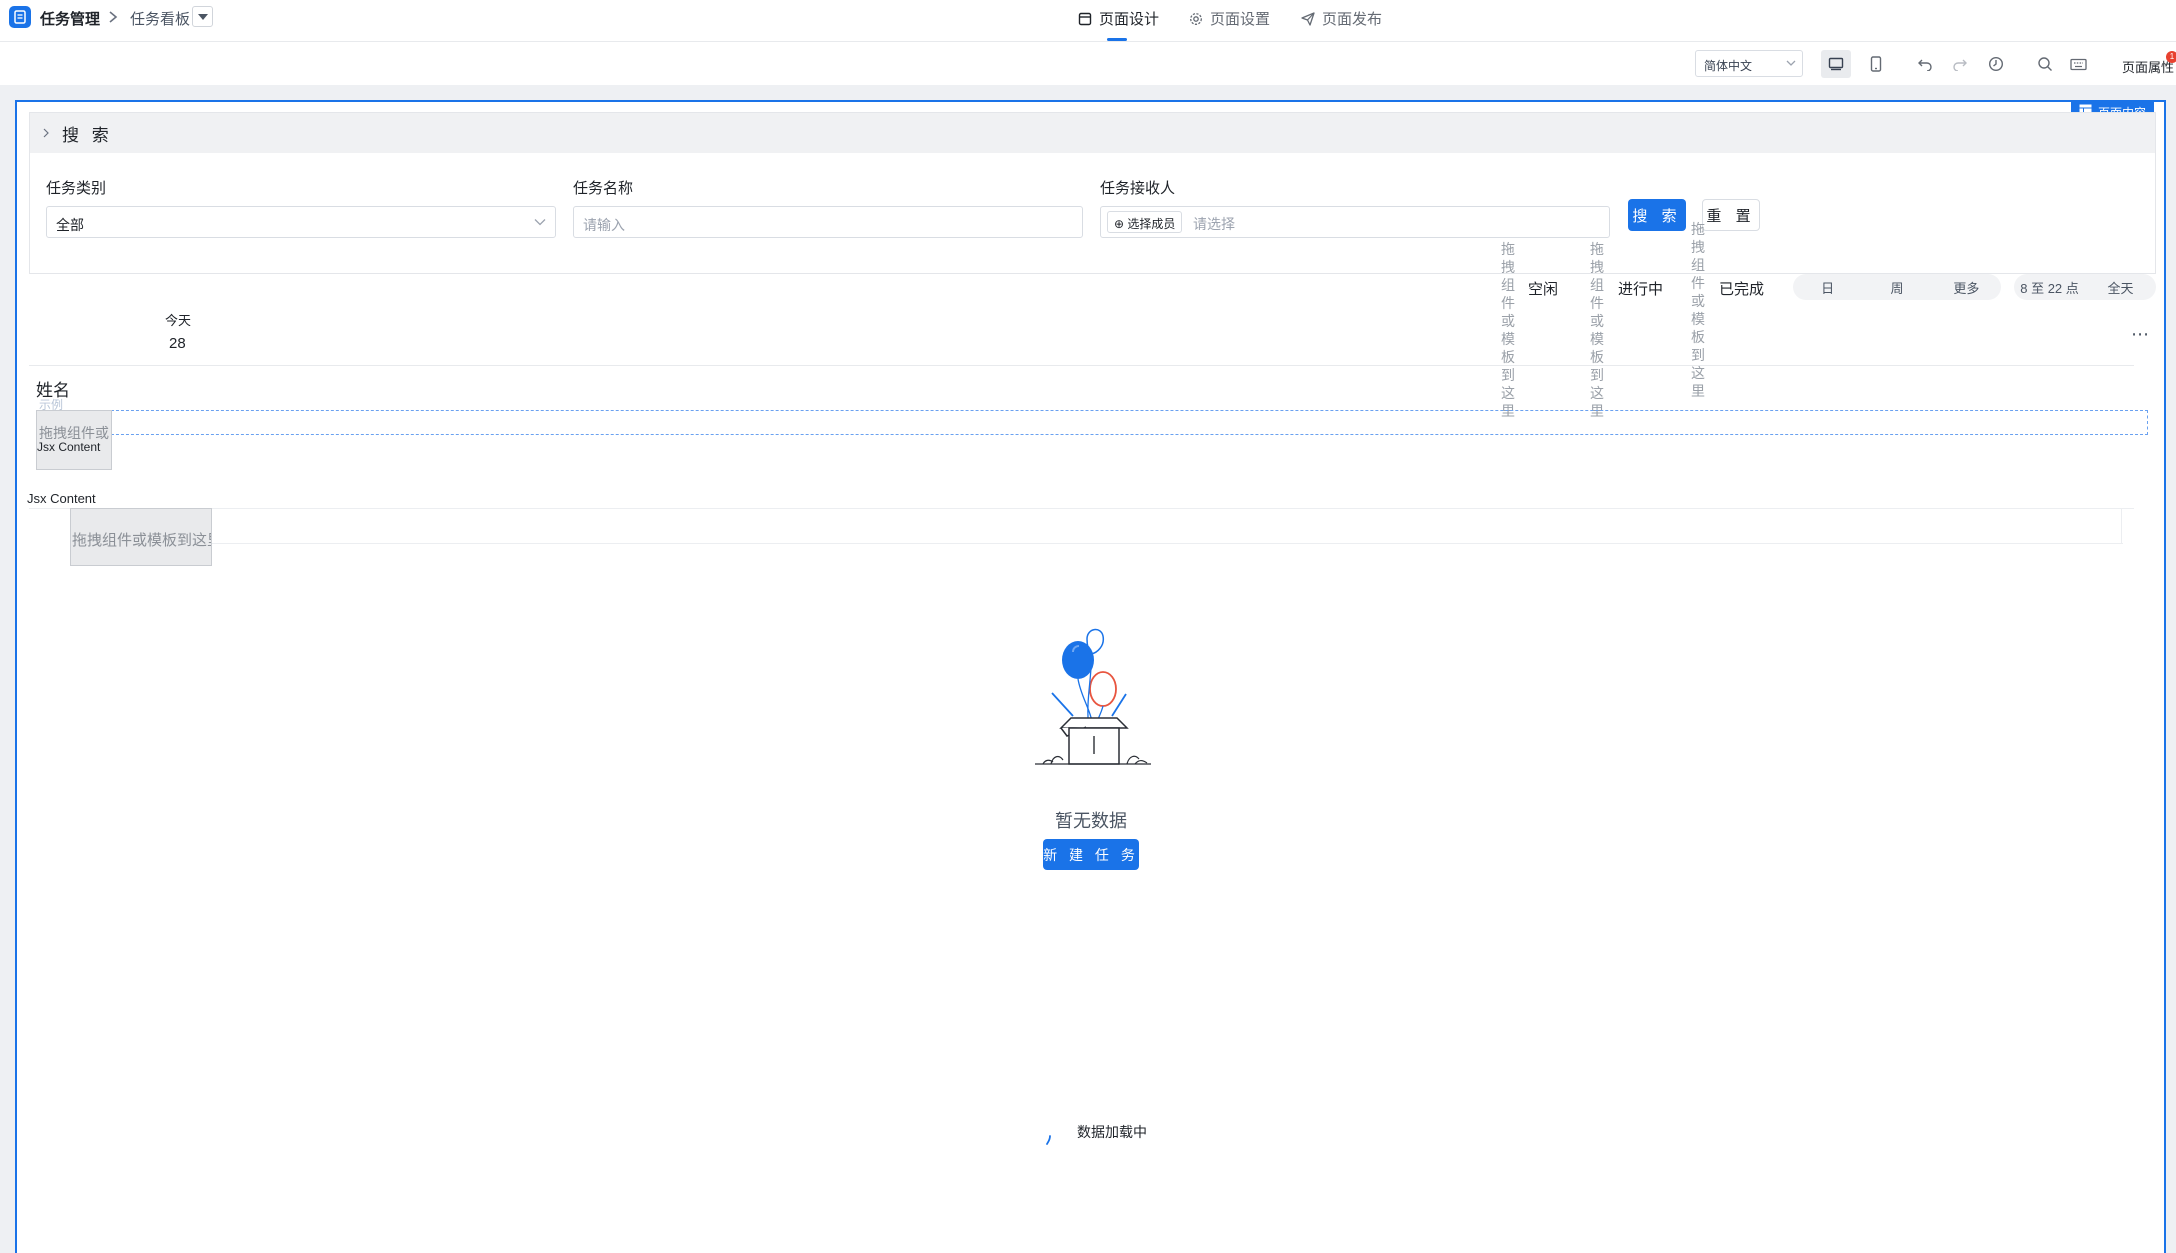 Image resolution: width=2176 pixels, height=1253 pixels. I want to click on view-week: 周, so click(1896, 287).